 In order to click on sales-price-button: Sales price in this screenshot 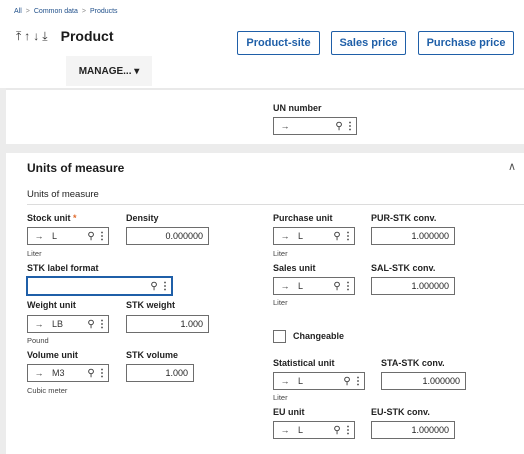, I will do `click(368, 43)`.